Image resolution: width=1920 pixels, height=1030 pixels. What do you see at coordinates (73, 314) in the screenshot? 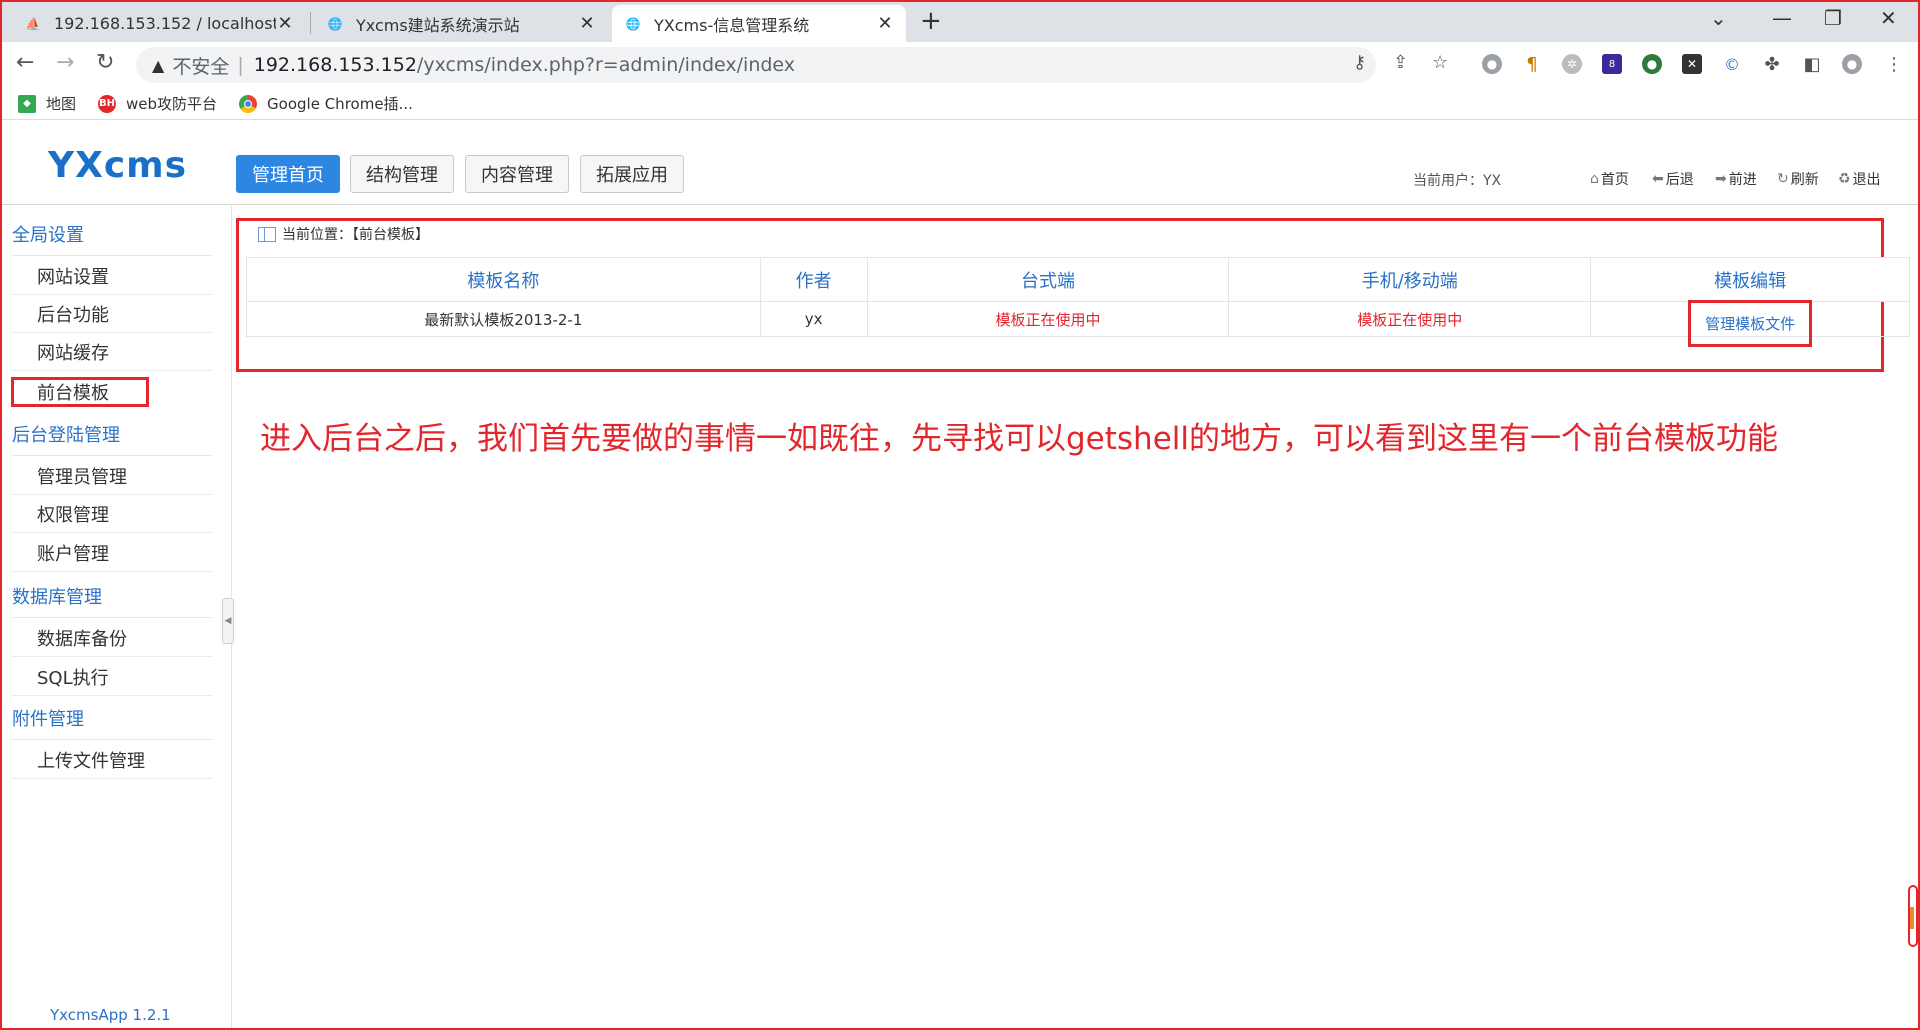
I see `sidebar-item-backend-features: 后台功能` at bounding box center [73, 314].